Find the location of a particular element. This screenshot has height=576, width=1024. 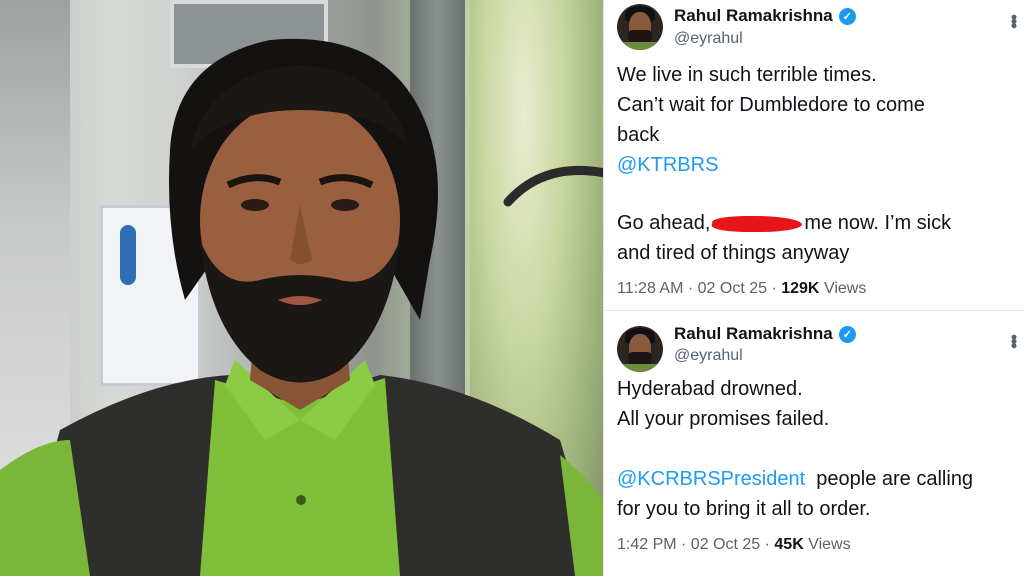

tweet-text-line: for you to bring it all to order. is located at coordinates (744, 509).